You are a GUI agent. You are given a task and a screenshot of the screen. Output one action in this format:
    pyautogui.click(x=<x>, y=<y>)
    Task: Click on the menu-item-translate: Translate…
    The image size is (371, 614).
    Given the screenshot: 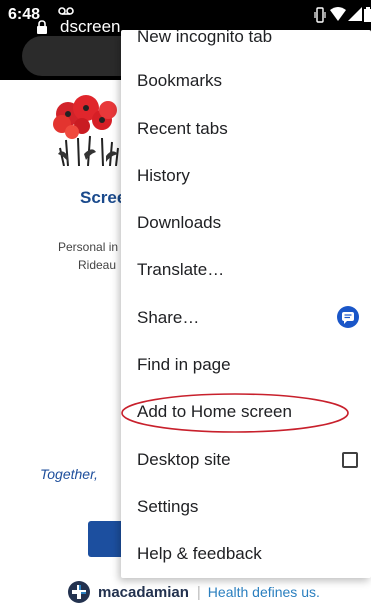 What is the action you would take?
    pyautogui.click(x=246, y=270)
    